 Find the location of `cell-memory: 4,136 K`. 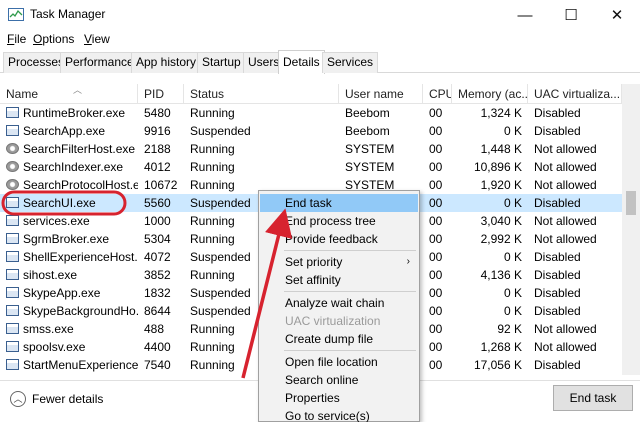

cell-memory: 4,136 K is located at coordinates (501, 275).